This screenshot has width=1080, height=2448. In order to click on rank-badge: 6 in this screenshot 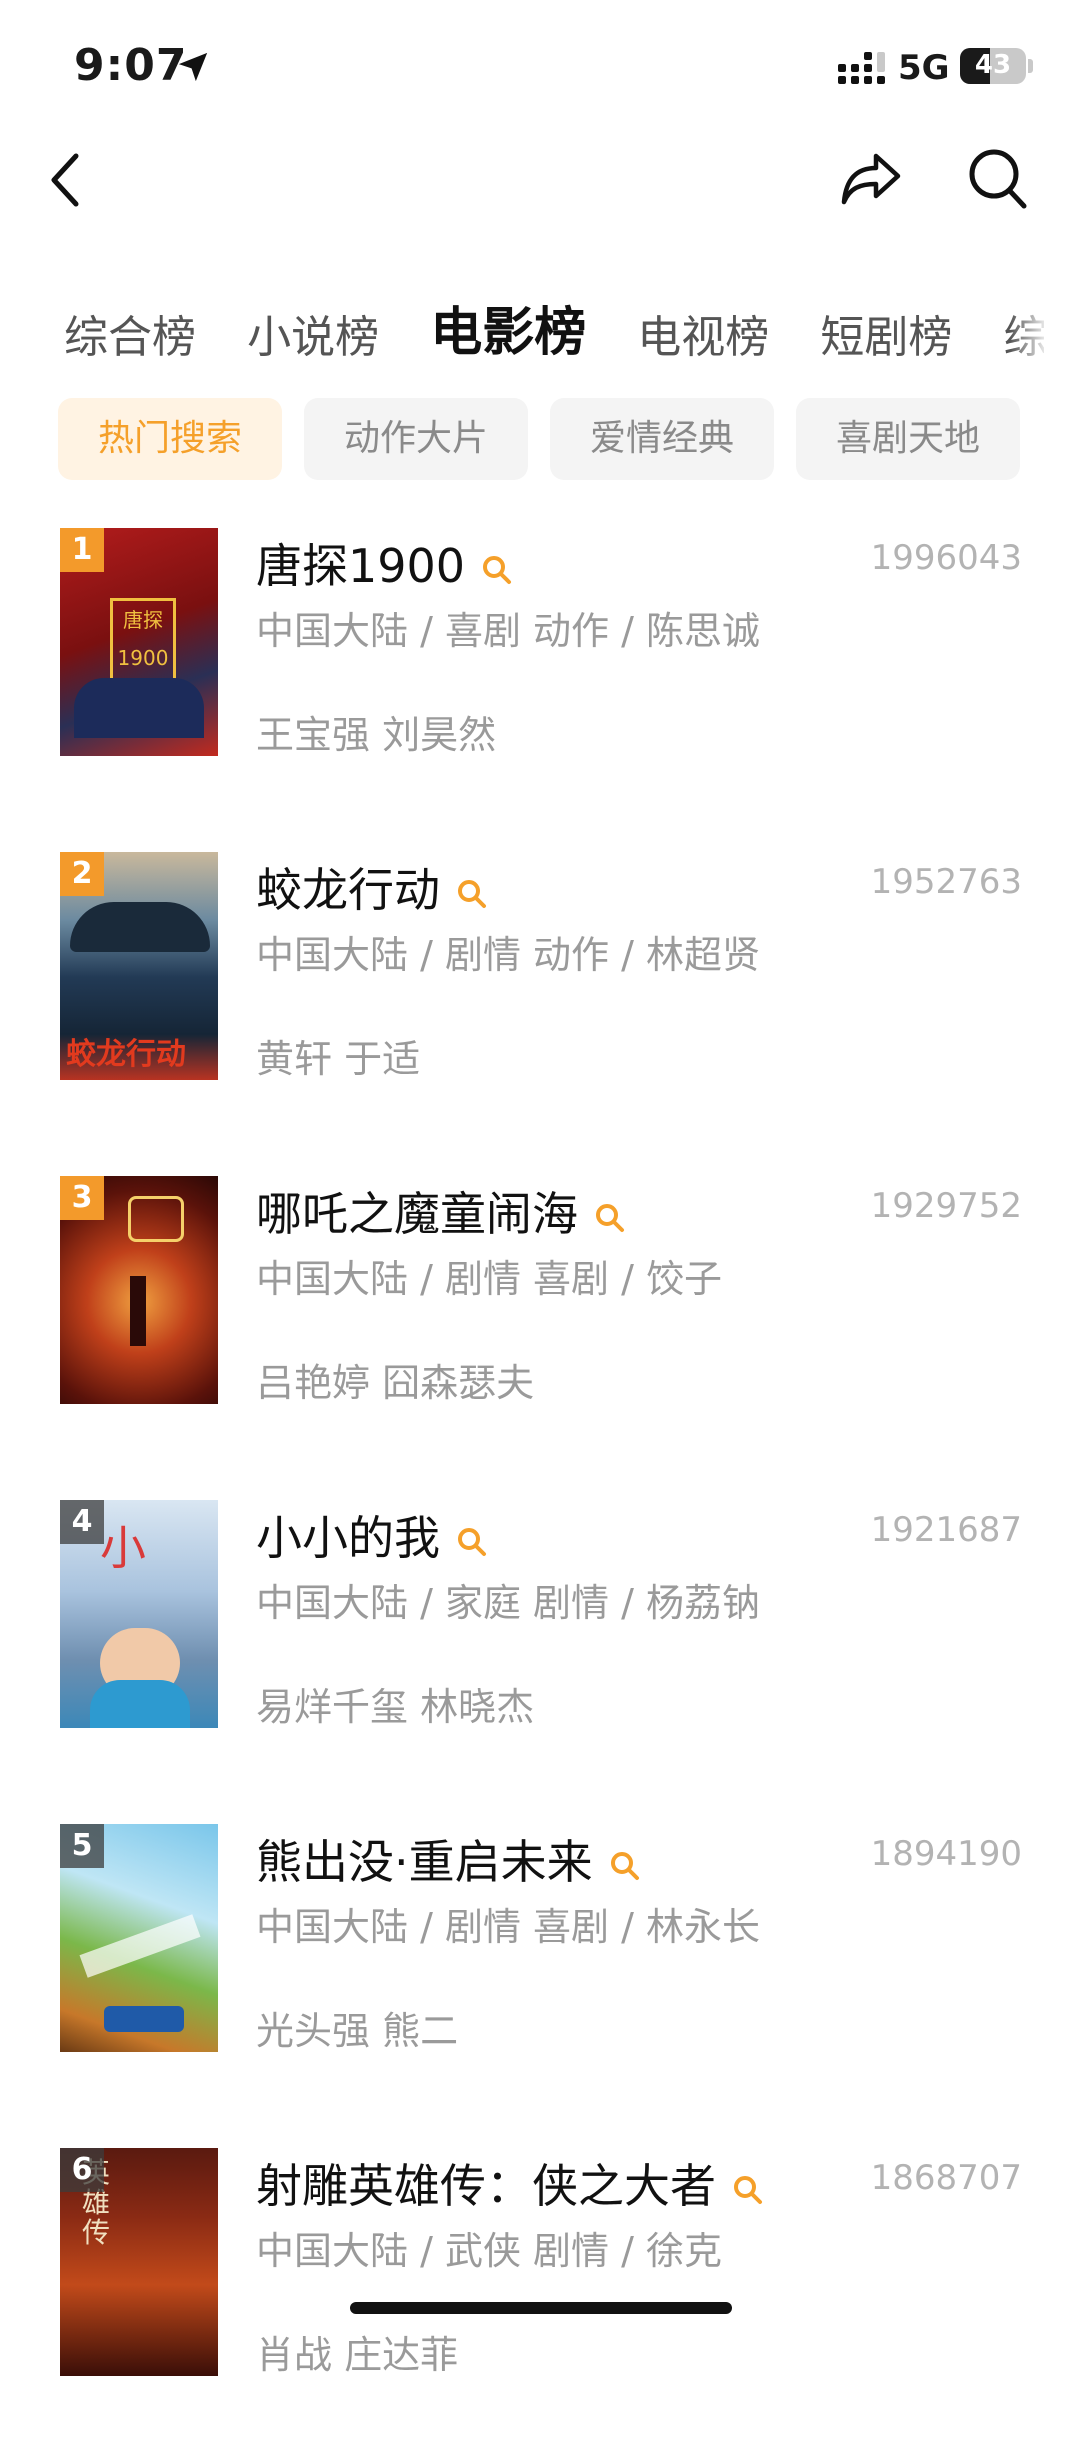, I will do `click(82, 2170)`.